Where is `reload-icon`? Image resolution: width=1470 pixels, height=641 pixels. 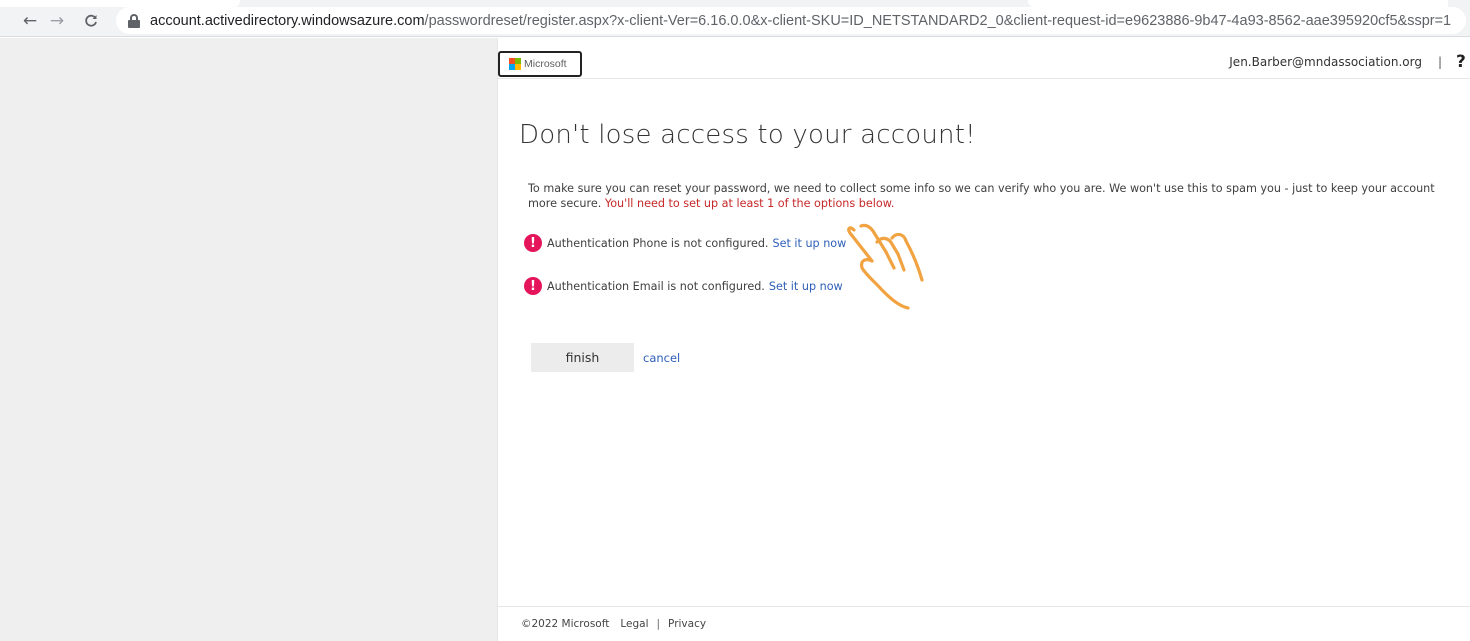
reload-icon is located at coordinates (91, 20).